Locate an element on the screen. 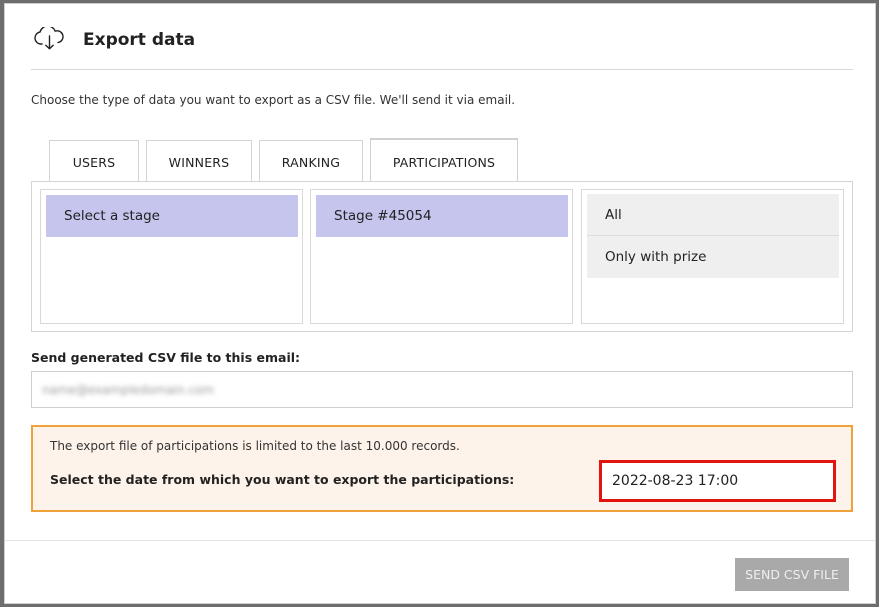 The width and height of the screenshot is (879, 607). participation-filter-list: All Only with prize is located at coordinates (712, 256).